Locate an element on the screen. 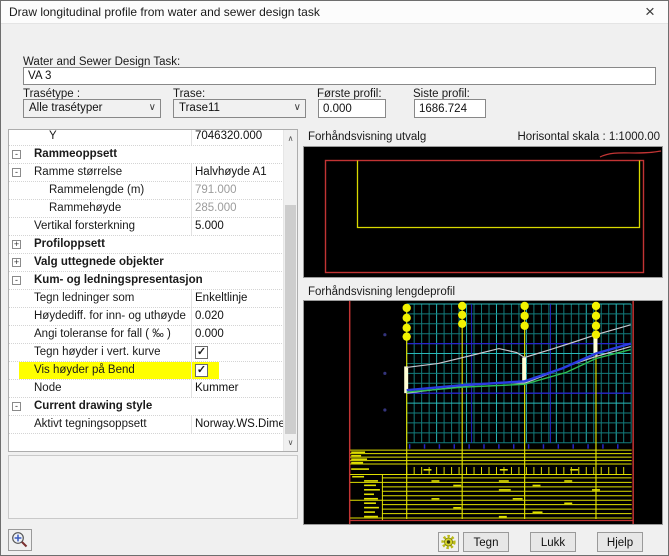 Image resolution: width=669 pixels, height=556 pixels. hjelp-button: Hjelp is located at coordinates (620, 542).